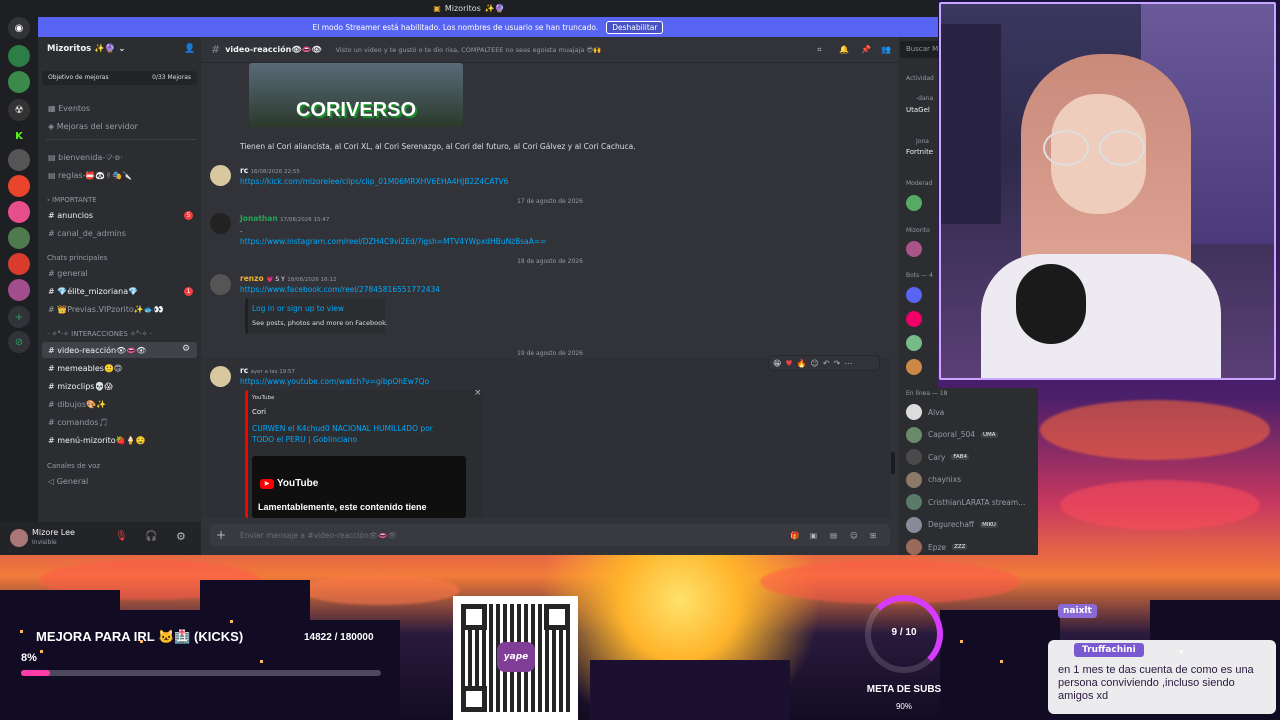 The width and height of the screenshot is (1280, 720). I want to click on hash-icon: #, so click(51, 350).